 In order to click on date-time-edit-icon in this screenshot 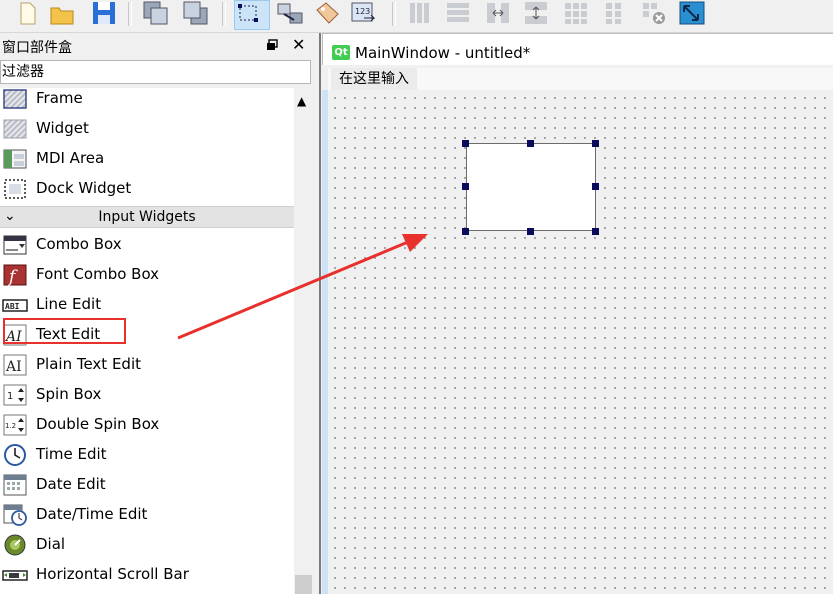, I will do `click(15, 515)`.